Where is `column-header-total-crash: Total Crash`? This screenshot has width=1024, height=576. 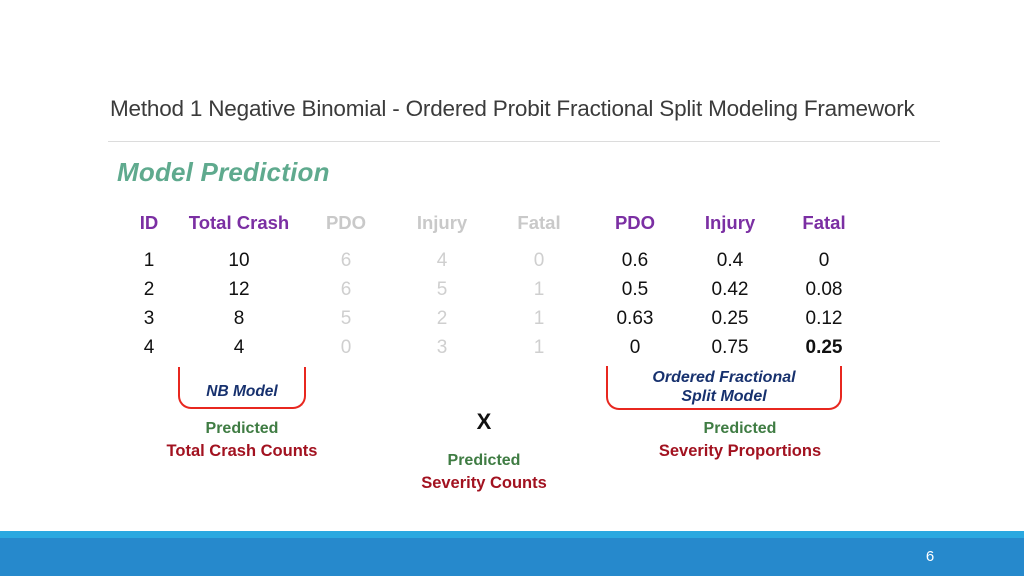
column-header-total-crash: Total Crash is located at coordinates (239, 222).